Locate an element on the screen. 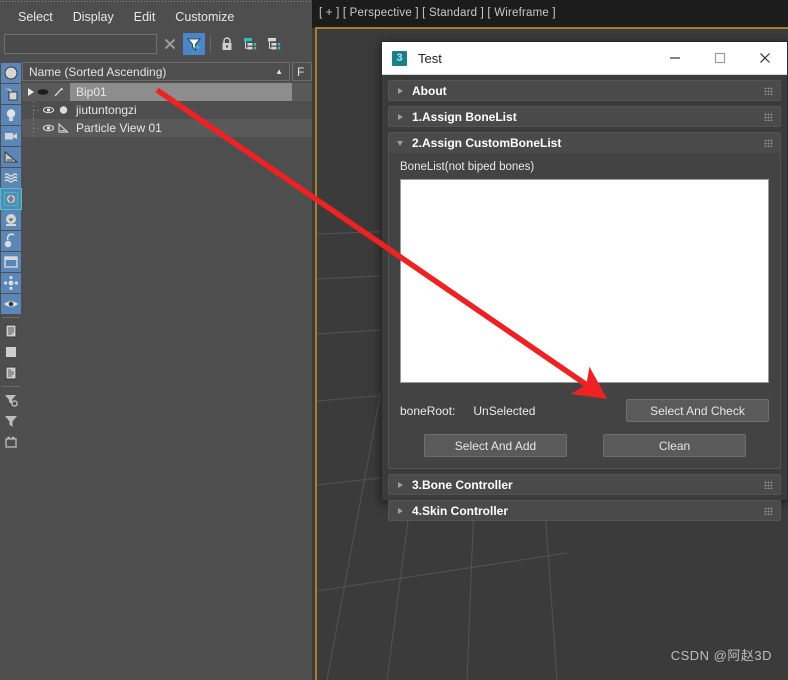 Image resolution: width=788 pixels, height=680 pixels. rollout-assign-custombonelist: 2.Assign CustomBoneList is located at coordinates (584, 142).